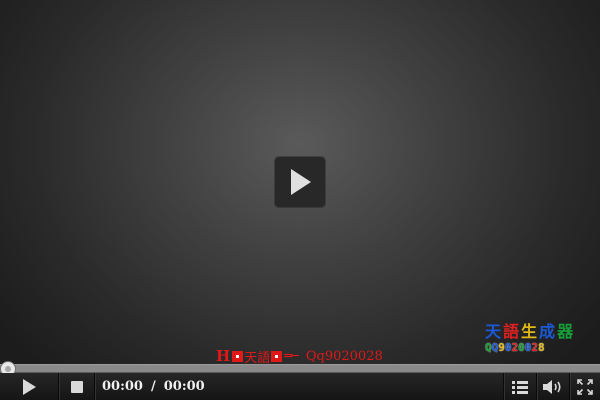 Image resolution: width=600 pixels, height=400 pixels. I want to click on watermark-h-glyph: H, so click(223, 356).